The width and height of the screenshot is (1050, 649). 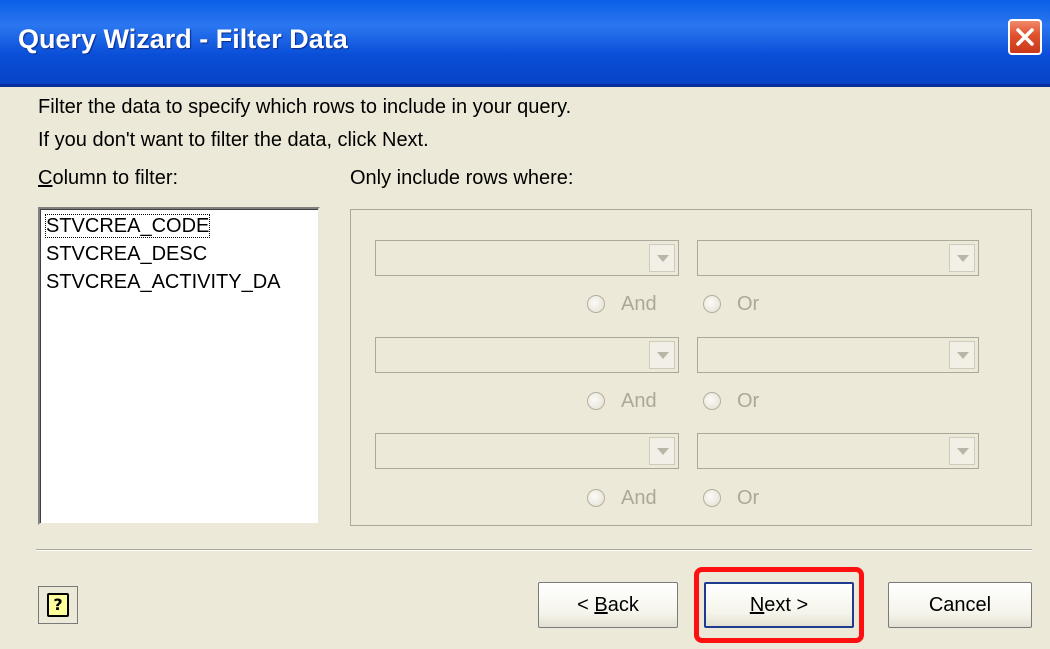 I want to click on next-button: Next >, so click(x=779, y=605).